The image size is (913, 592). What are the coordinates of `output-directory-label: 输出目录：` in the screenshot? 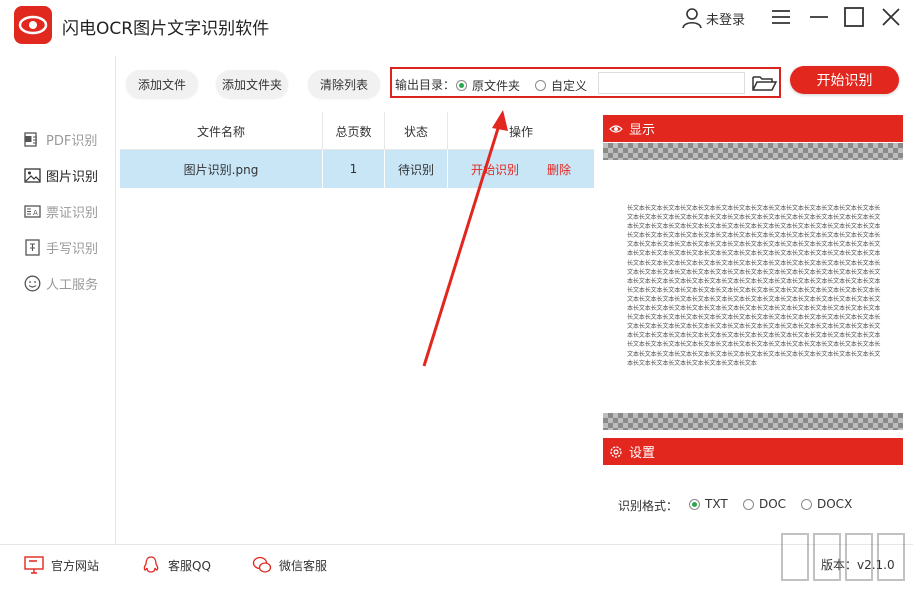 It's located at (425, 85).